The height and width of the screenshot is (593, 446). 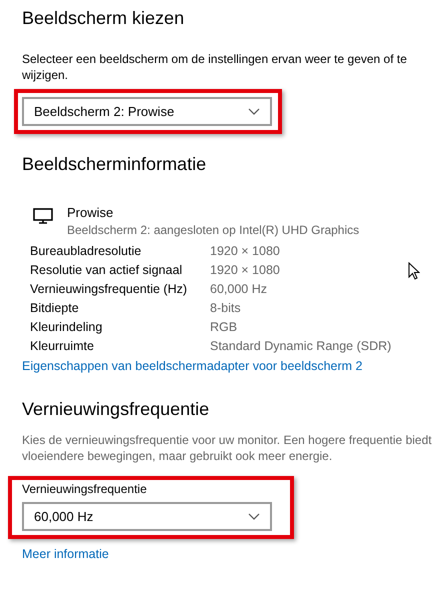 I want to click on info-value: 60,000 Hz, so click(x=239, y=289).